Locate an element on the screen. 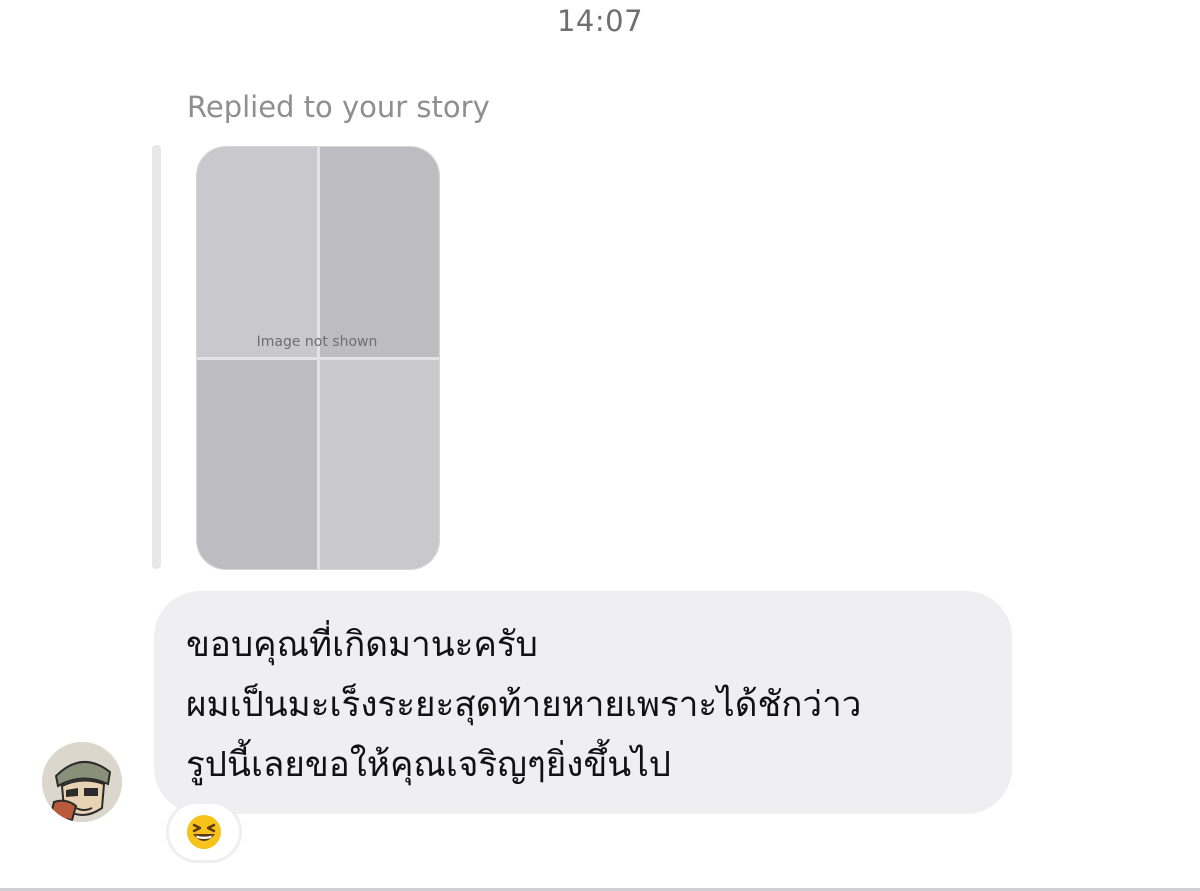 Image resolution: width=1200 pixels, height=891 pixels. story-thumbnail-note: Image not shown is located at coordinates (317, 342).